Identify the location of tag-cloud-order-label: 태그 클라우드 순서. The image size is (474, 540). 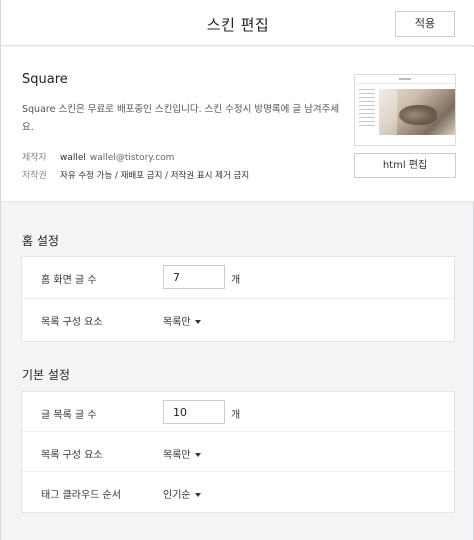
(81, 495).